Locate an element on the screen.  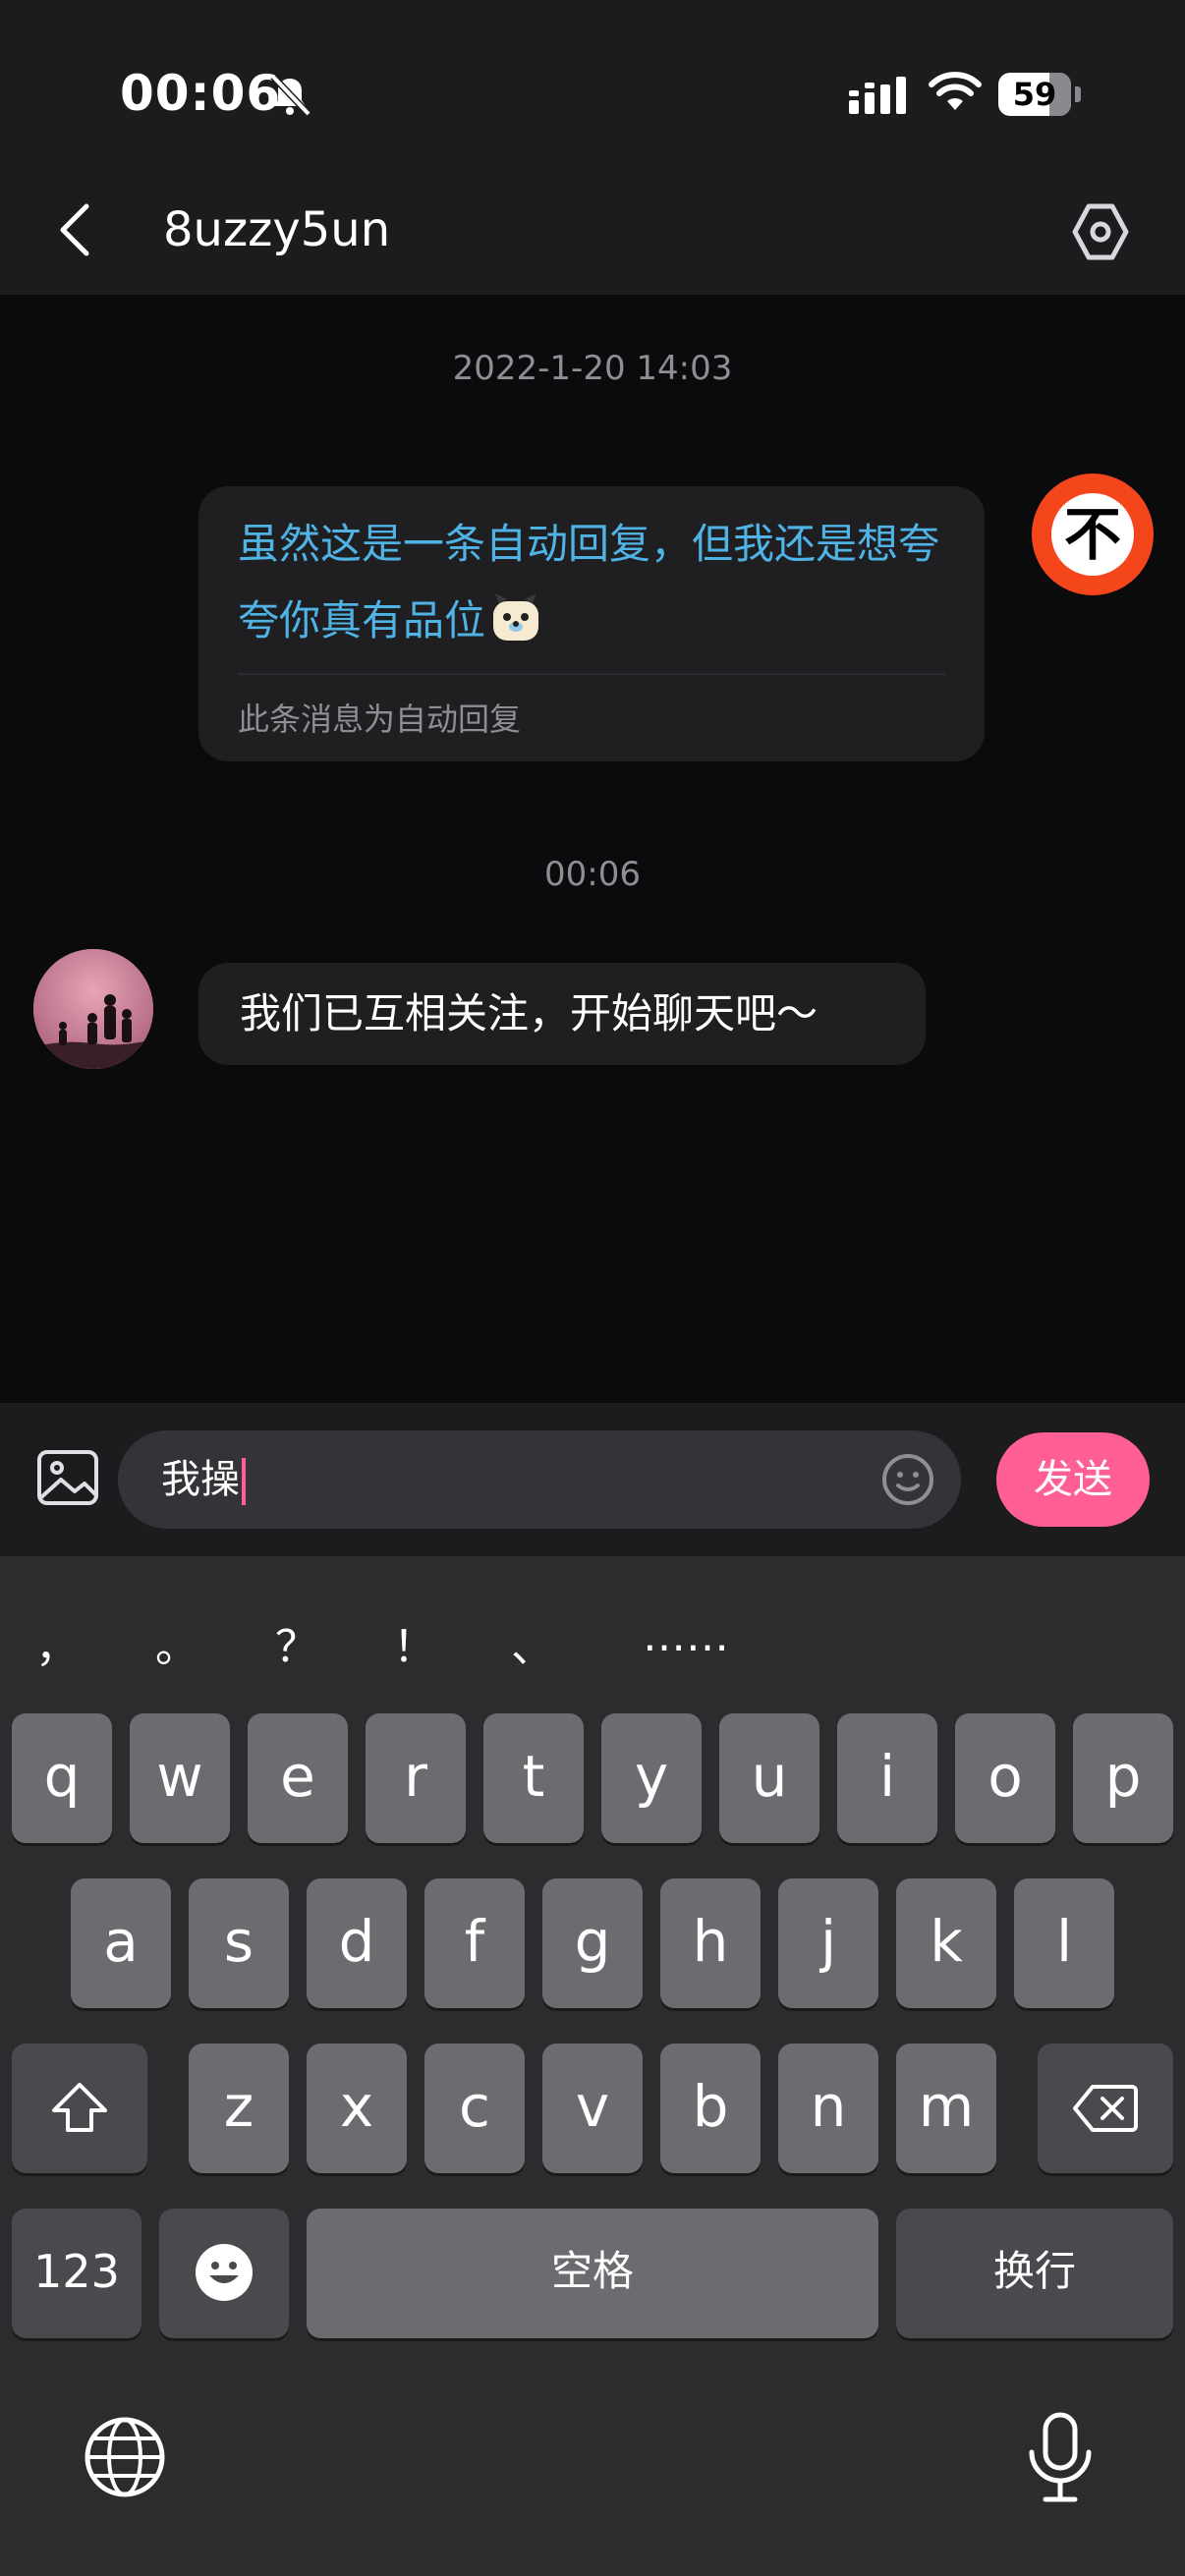
avatar: 不 is located at coordinates (1093, 534).